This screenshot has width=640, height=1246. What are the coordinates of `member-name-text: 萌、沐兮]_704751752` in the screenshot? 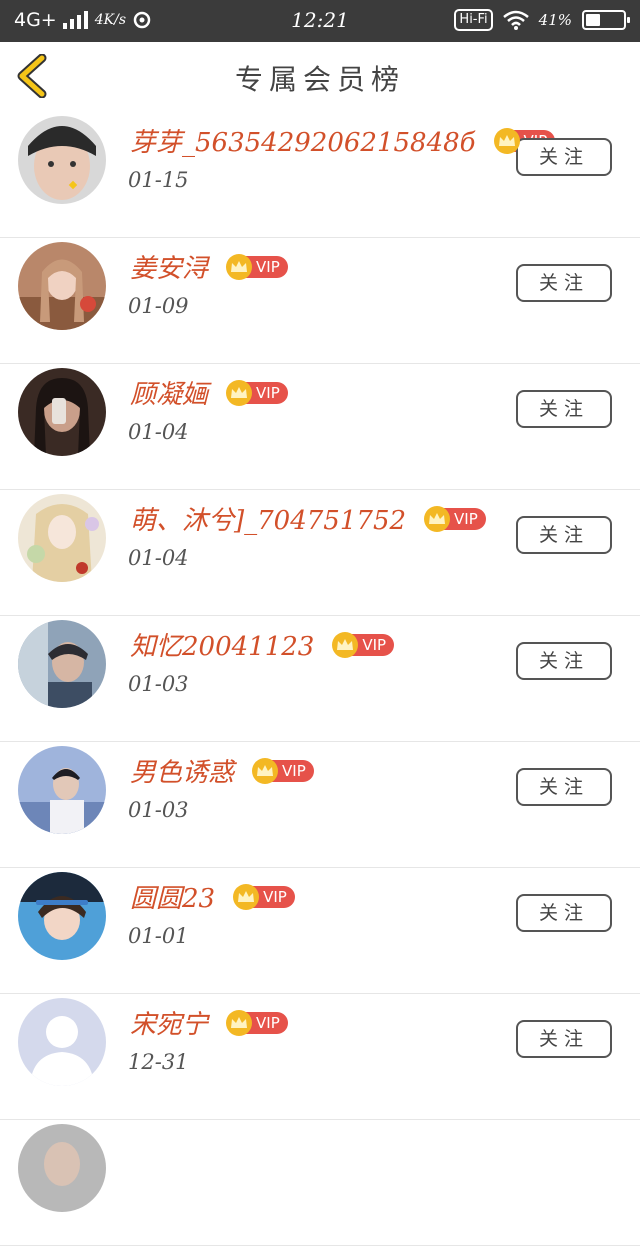 It's located at (268, 521).